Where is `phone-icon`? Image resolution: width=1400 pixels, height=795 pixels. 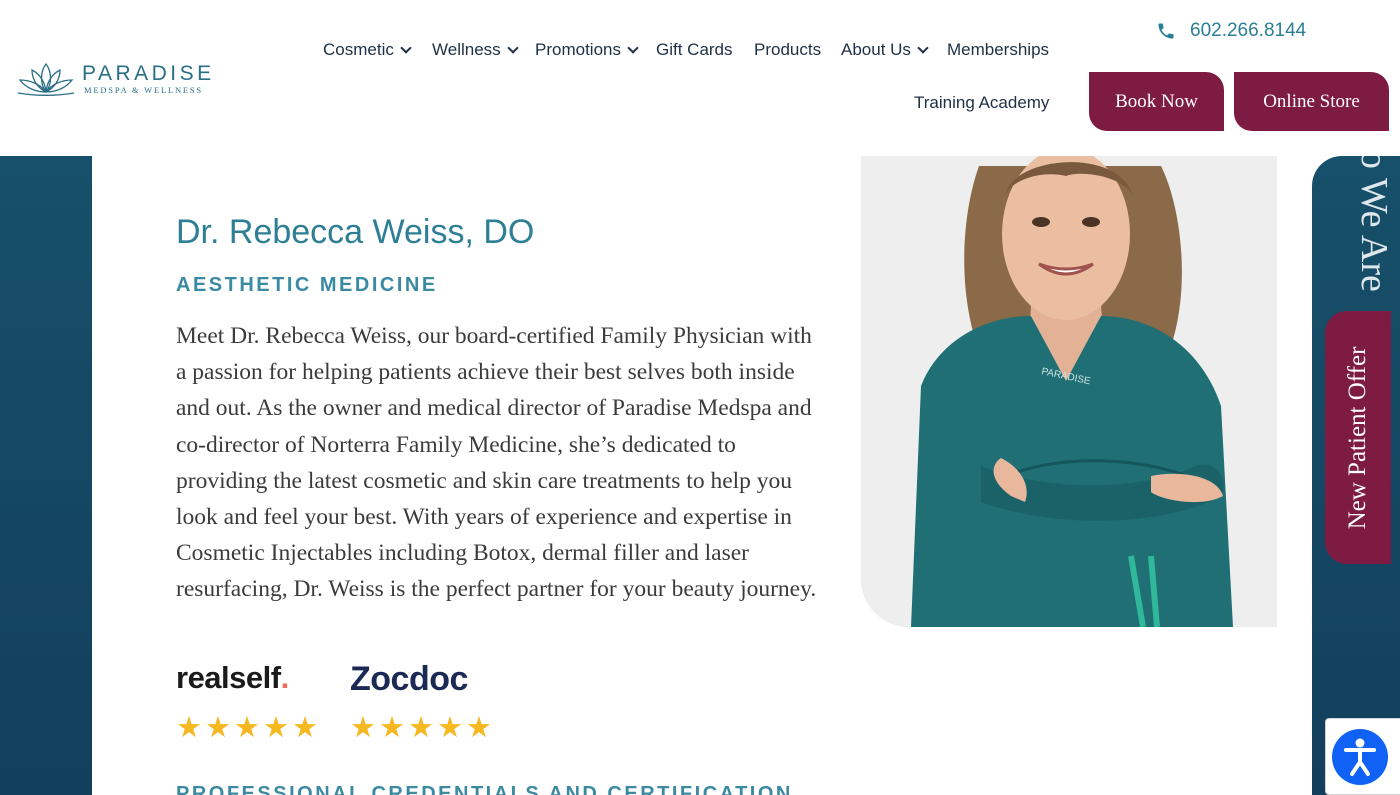 phone-icon is located at coordinates (1166, 31).